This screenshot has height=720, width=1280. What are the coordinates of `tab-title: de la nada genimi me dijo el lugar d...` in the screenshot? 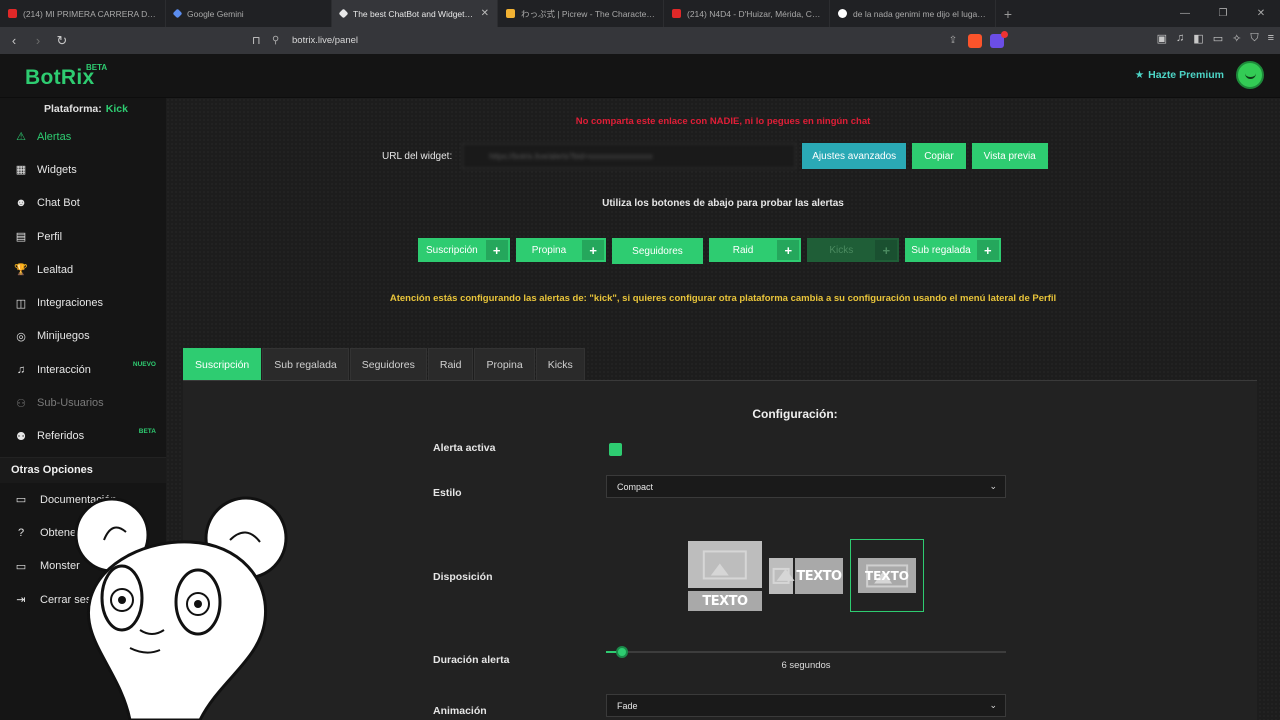 It's located at (920, 13).